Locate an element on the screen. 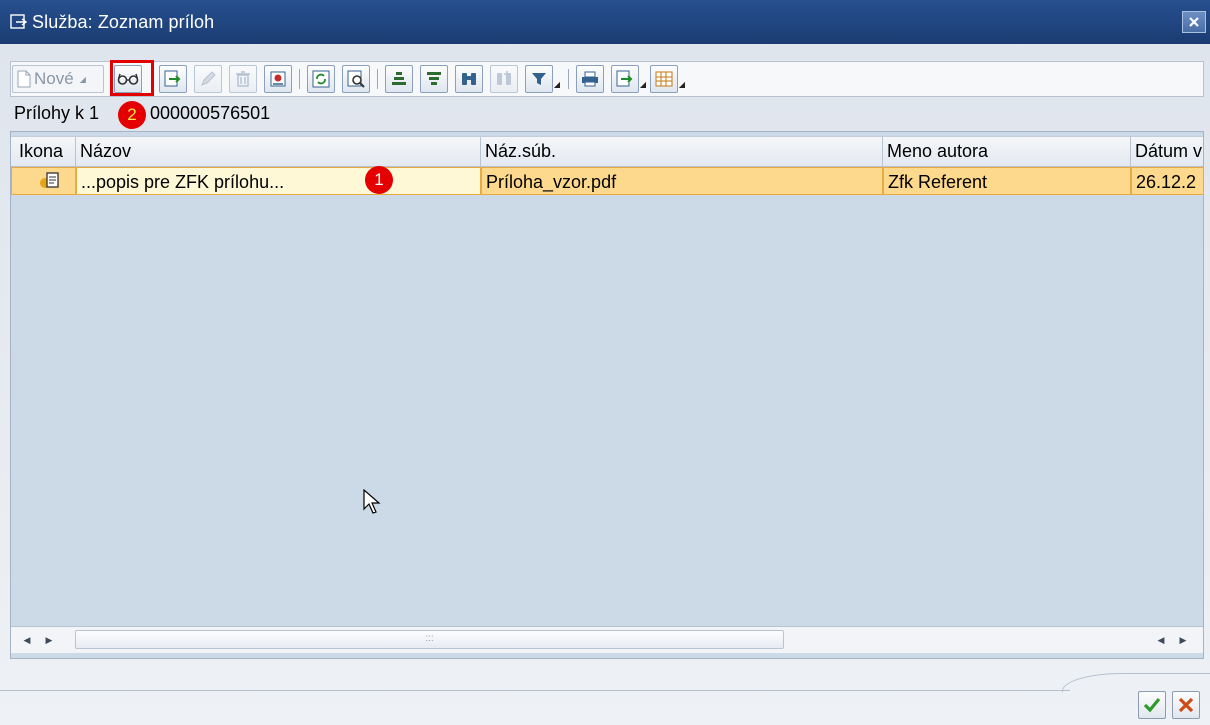 This screenshot has width=1210, height=725. print-icon is located at coordinates (590, 79).